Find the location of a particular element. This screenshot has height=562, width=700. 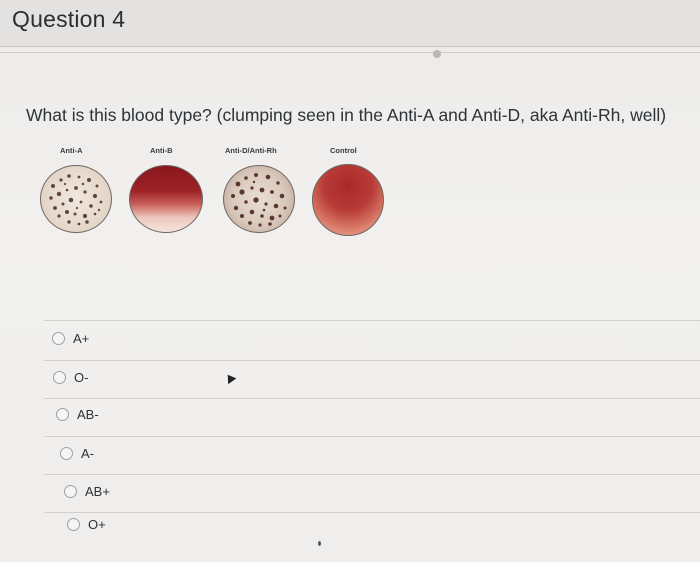

well-anti-b is located at coordinates (166, 199).